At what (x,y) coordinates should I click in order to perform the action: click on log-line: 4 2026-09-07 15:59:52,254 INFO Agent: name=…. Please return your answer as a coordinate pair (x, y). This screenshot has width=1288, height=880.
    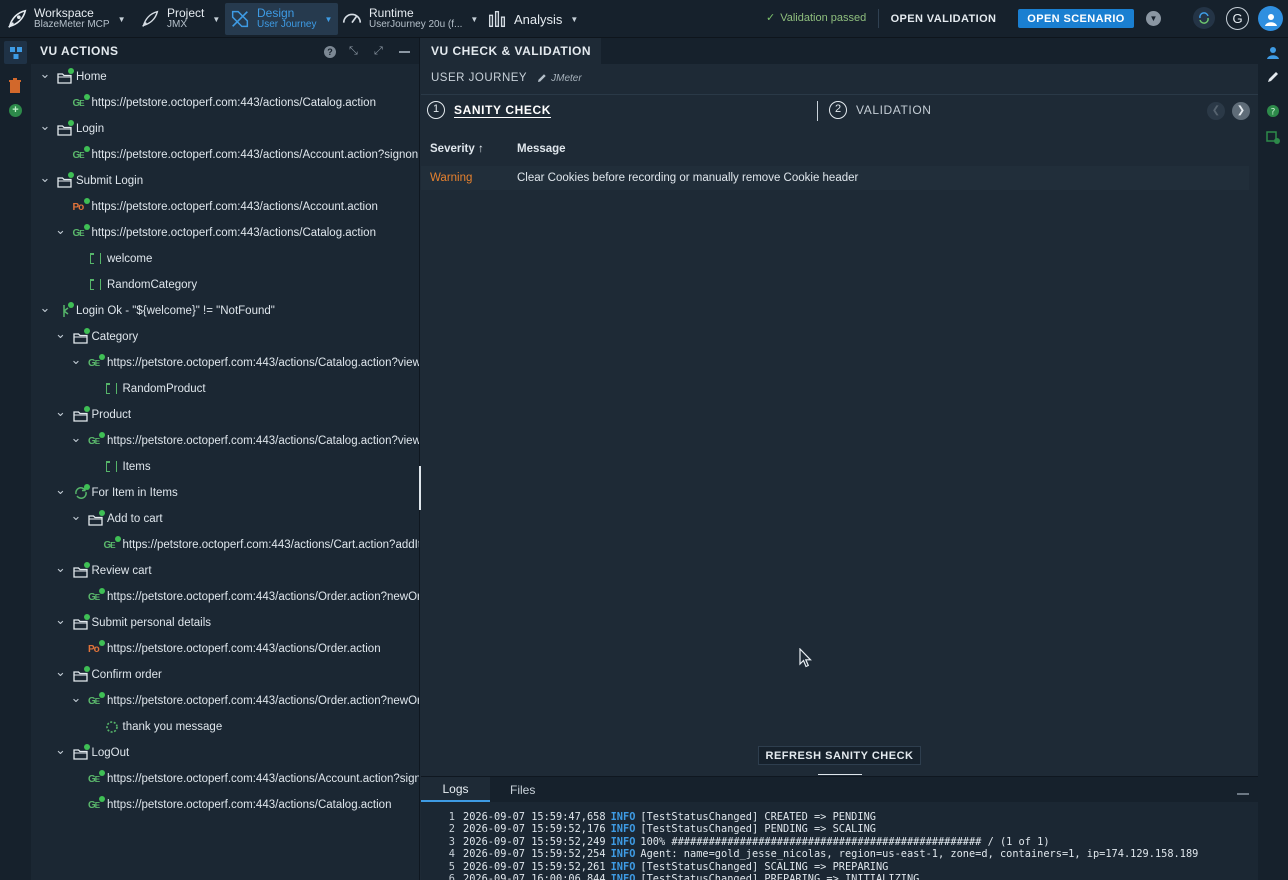
    Looking at the image, I should click on (810, 854).